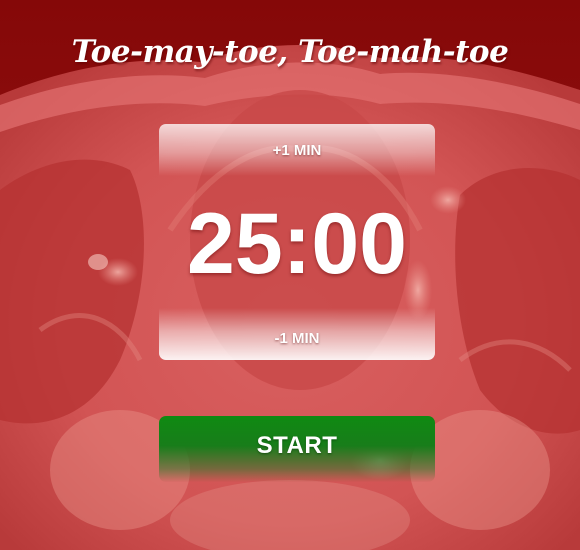  I want to click on subtract-minute-button: -1 MIN, so click(297, 334).